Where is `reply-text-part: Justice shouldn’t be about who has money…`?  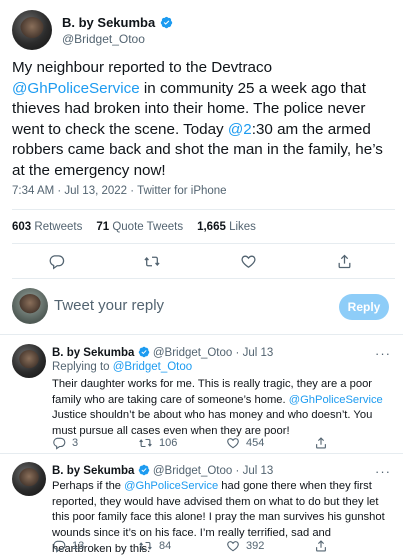 reply-text-part: Justice shouldn’t be about who has money… is located at coordinates (212, 423).